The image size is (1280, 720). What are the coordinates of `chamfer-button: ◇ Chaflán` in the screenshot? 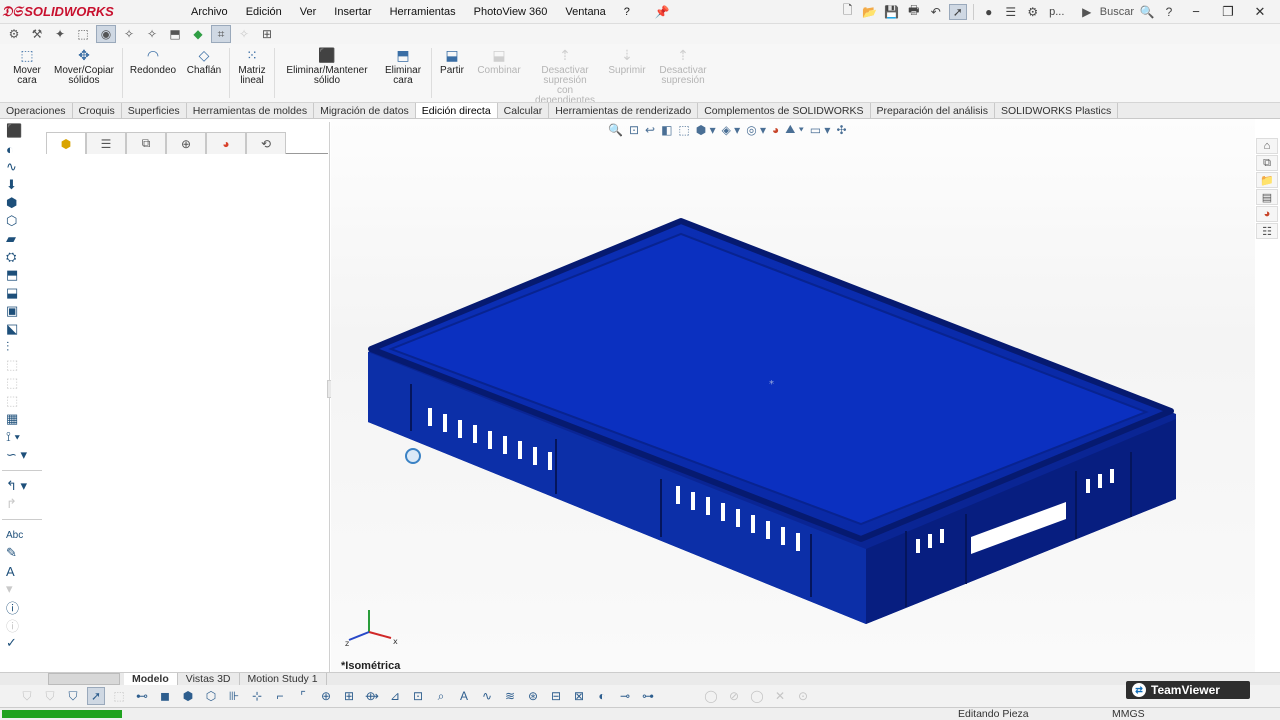 It's located at (204, 61).